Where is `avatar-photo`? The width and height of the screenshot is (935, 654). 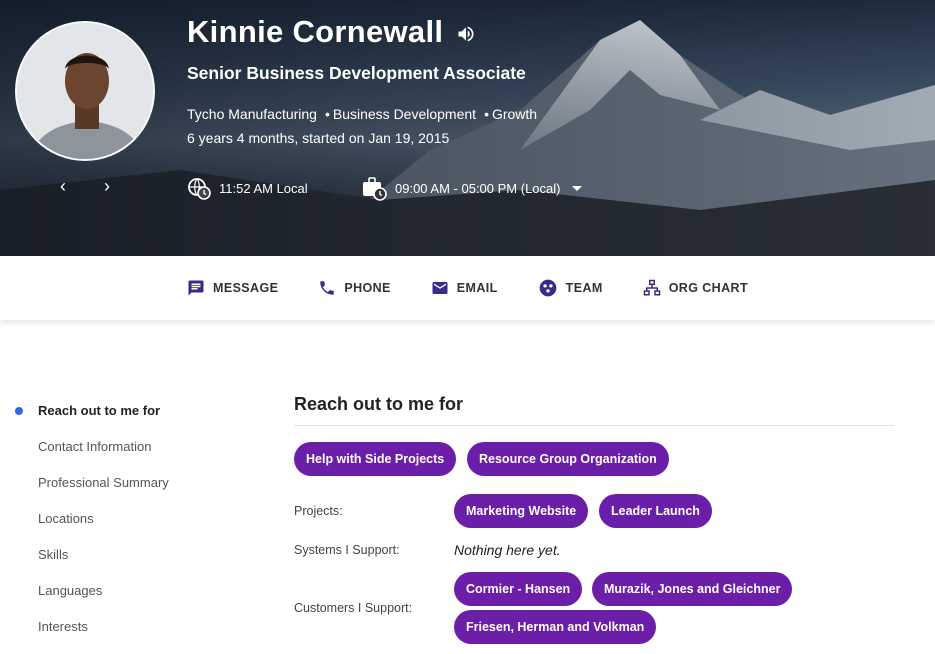 avatar-photo is located at coordinates (85, 91).